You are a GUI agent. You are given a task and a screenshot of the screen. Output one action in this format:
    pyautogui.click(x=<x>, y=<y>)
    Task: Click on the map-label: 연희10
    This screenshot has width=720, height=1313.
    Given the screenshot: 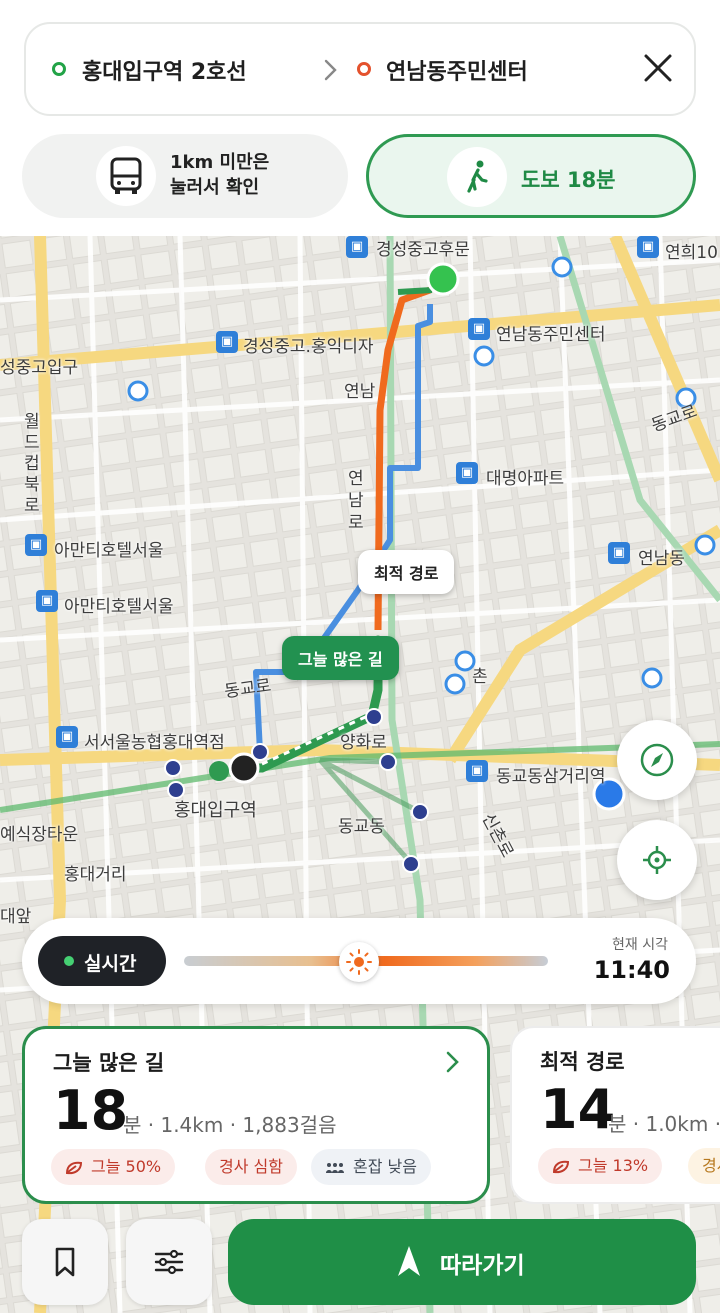 What is the action you would take?
    pyautogui.click(x=691, y=253)
    